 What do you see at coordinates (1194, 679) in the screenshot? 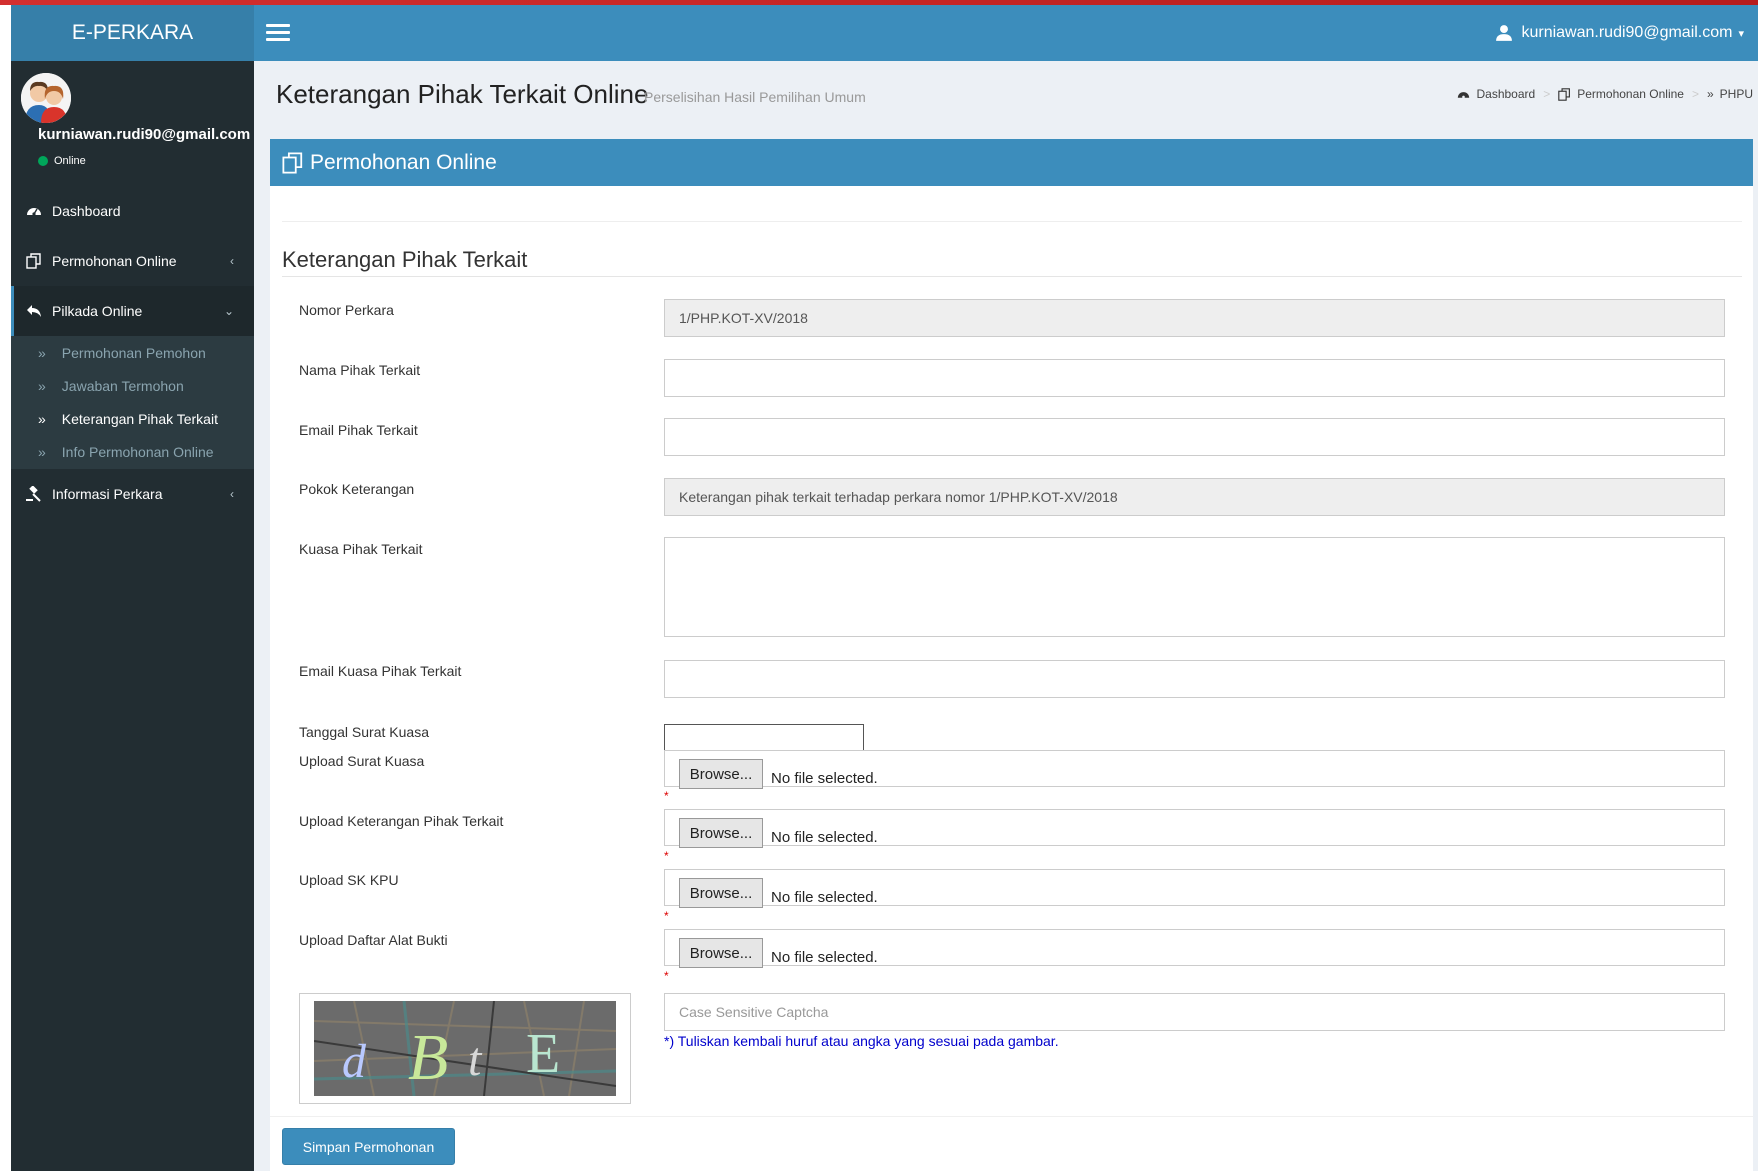
I see `email-kuasa-input` at bounding box center [1194, 679].